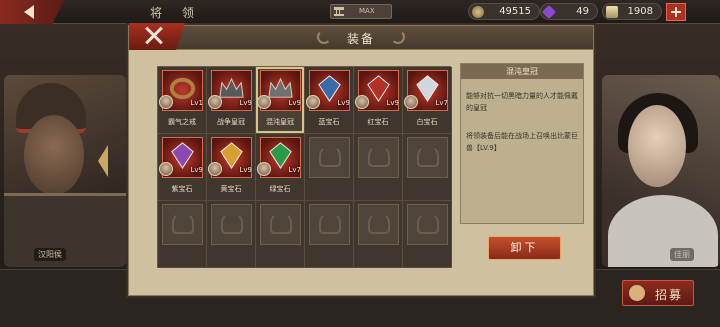 Image resolution: width=720 pixels, height=327 pixels. Describe the element at coordinates (103, 161) in the screenshot. I see `prev-general-arrow-icon` at that location.